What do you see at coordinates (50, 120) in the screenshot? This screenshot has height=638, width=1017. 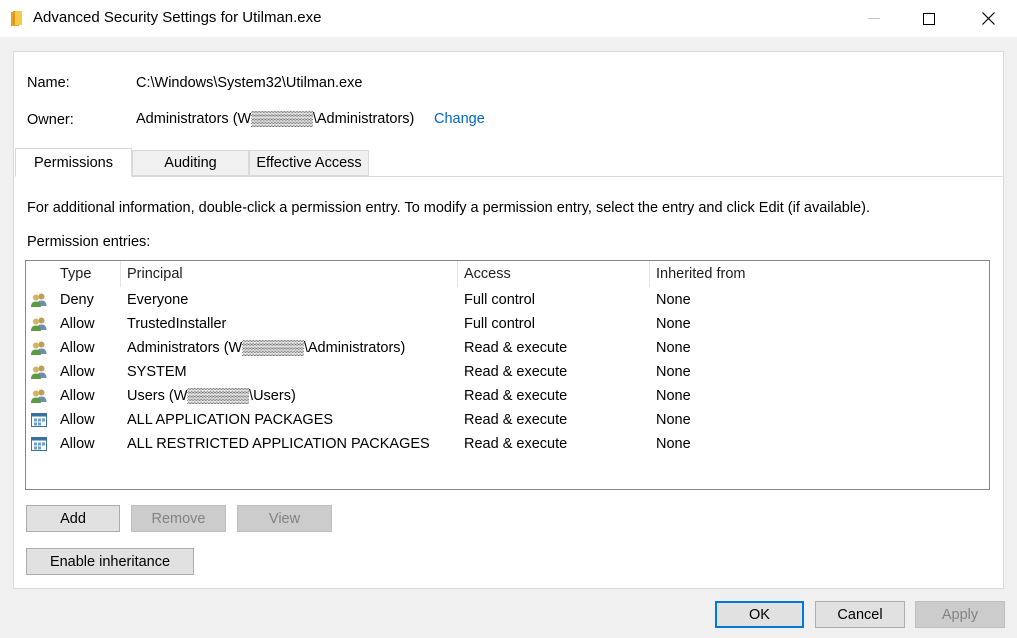 I see `owner-label: Owner:` at bounding box center [50, 120].